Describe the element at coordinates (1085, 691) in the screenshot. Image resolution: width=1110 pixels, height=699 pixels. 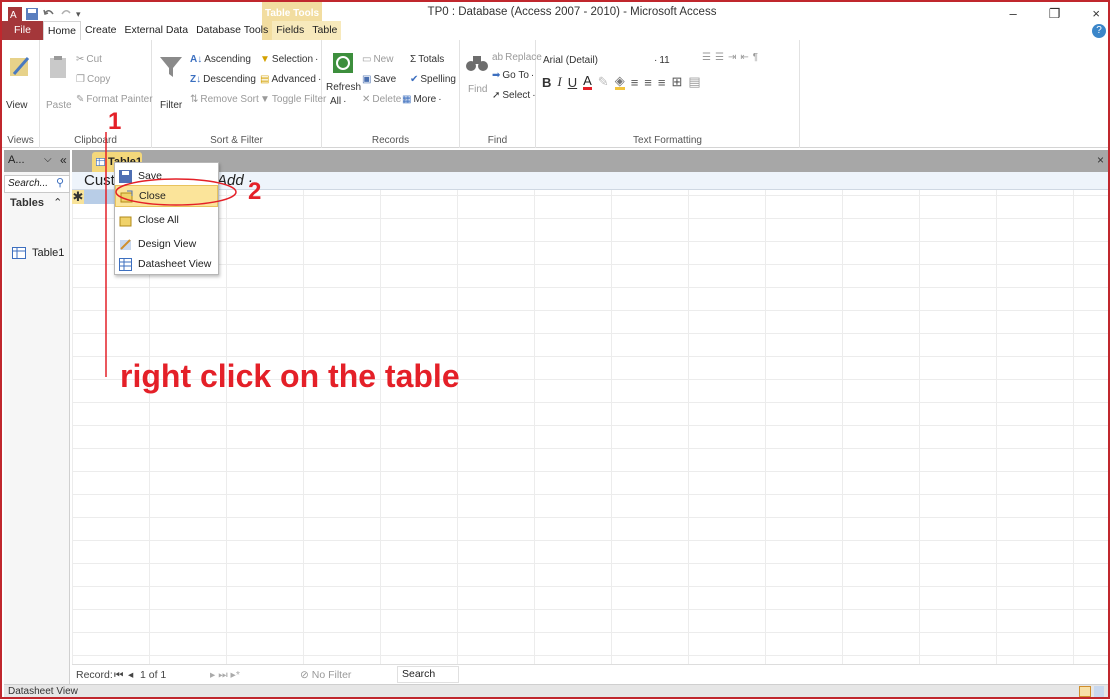
I see `datasheet-view-icon` at that location.